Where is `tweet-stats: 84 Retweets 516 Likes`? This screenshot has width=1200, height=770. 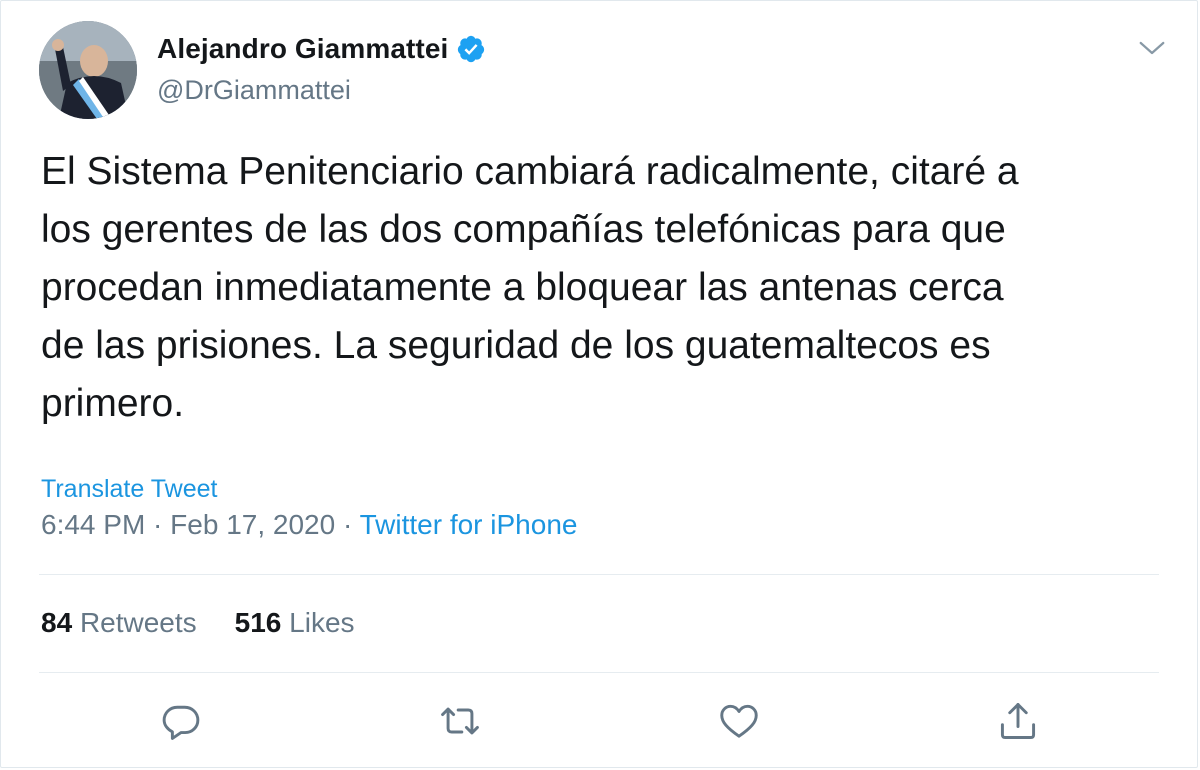
tweet-stats: 84 Retweets 516 Likes is located at coordinates (198, 623).